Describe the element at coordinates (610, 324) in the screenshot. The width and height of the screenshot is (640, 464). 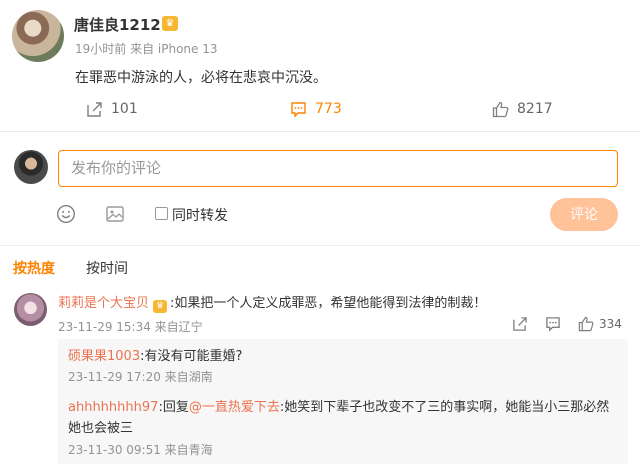
I see `comment-like-count: 334` at that location.